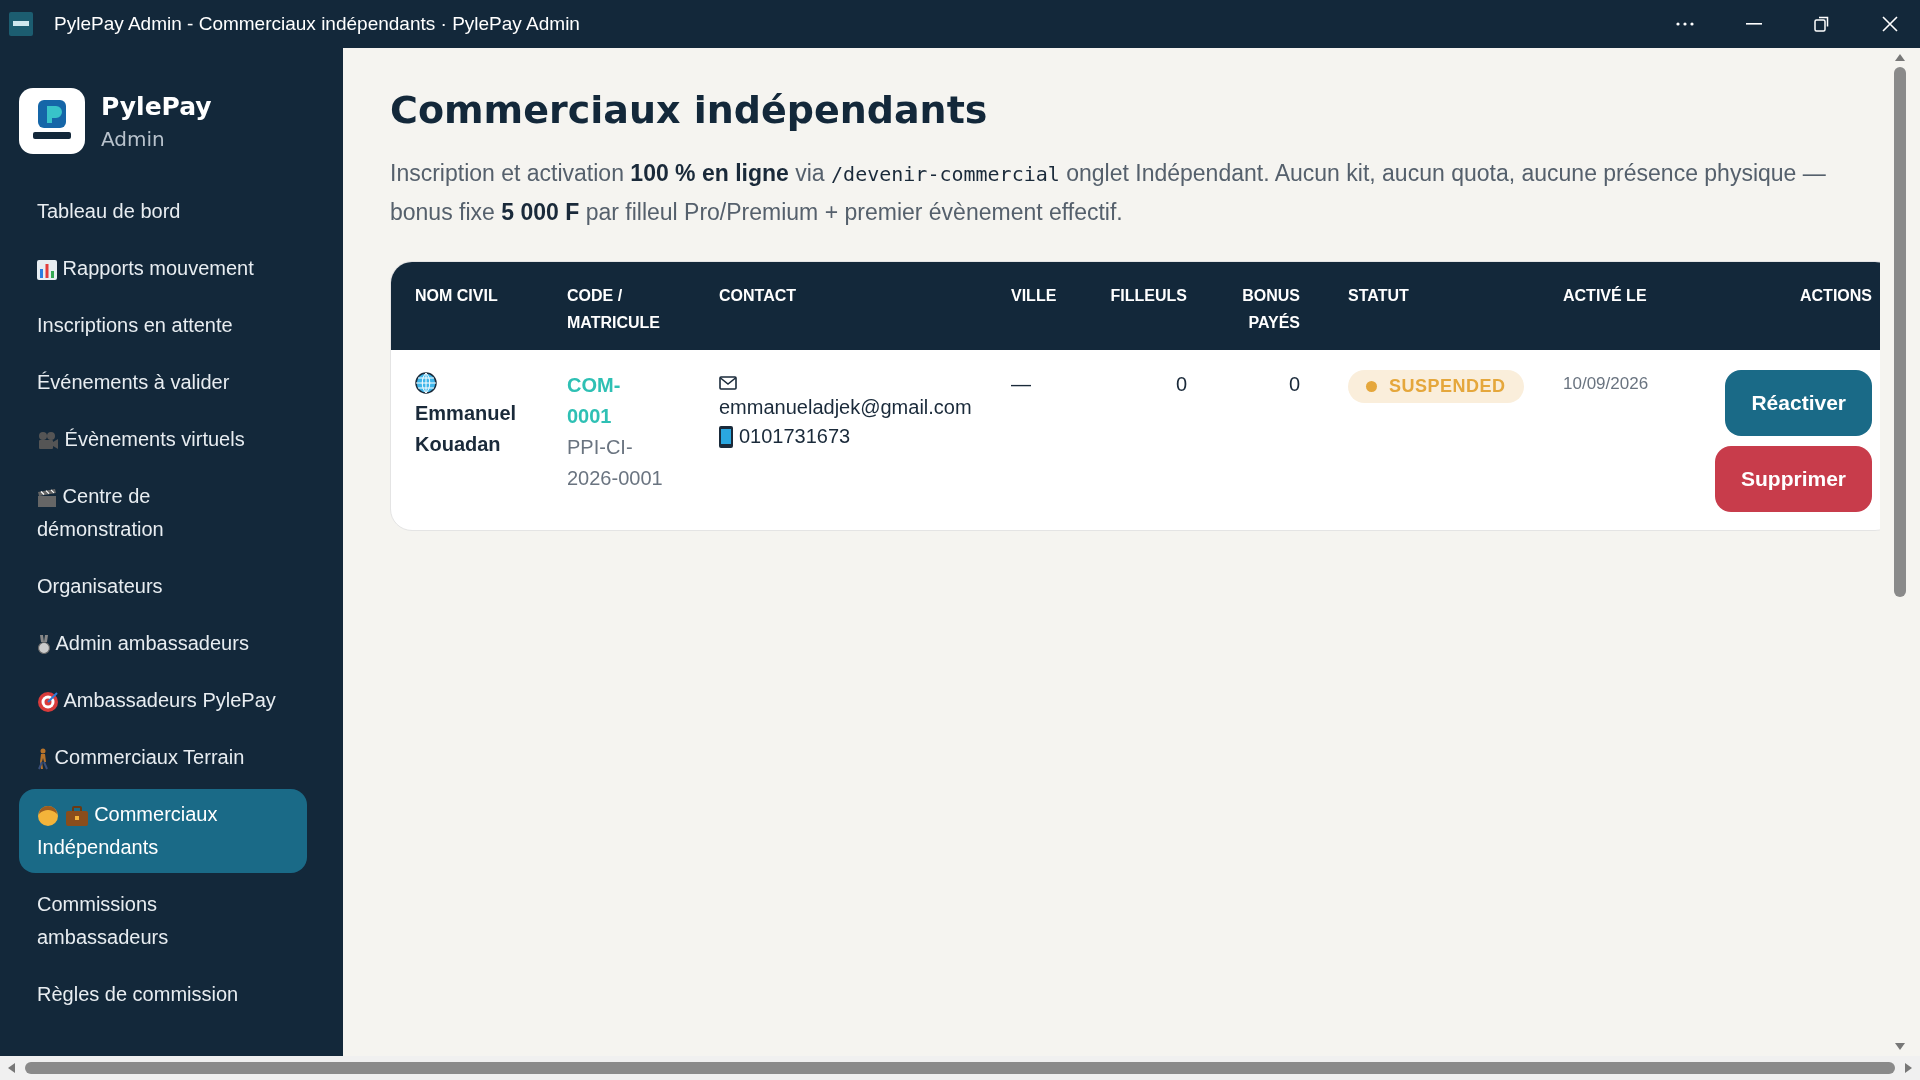  What do you see at coordinates (1436, 386) in the screenshot?
I see `status-badge: SUSPENDED` at bounding box center [1436, 386].